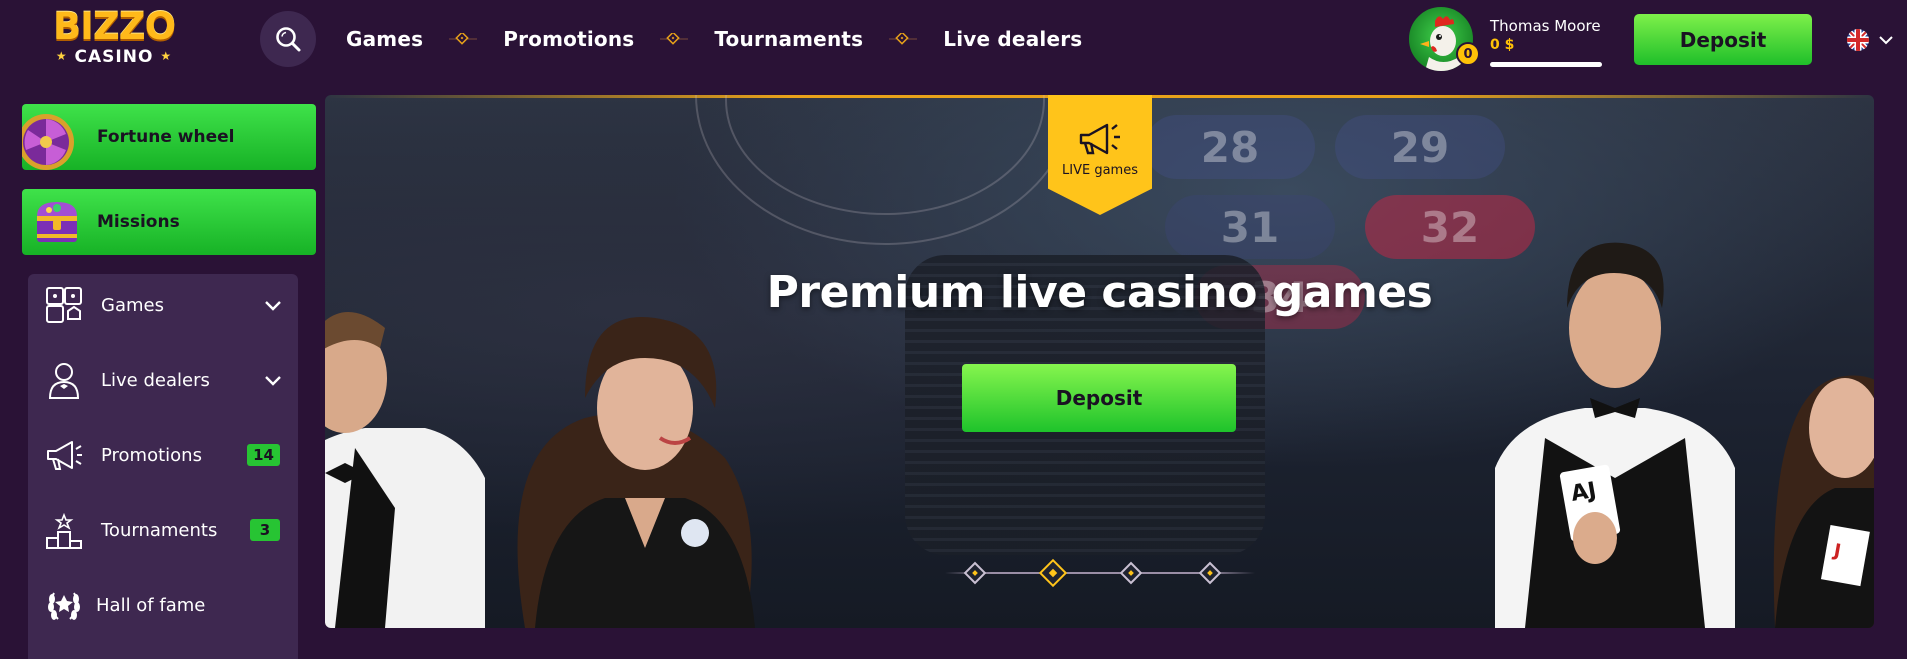  Describe the element at coordinates (64, 530) in the screenshot. I see `podium-icon` at that location.